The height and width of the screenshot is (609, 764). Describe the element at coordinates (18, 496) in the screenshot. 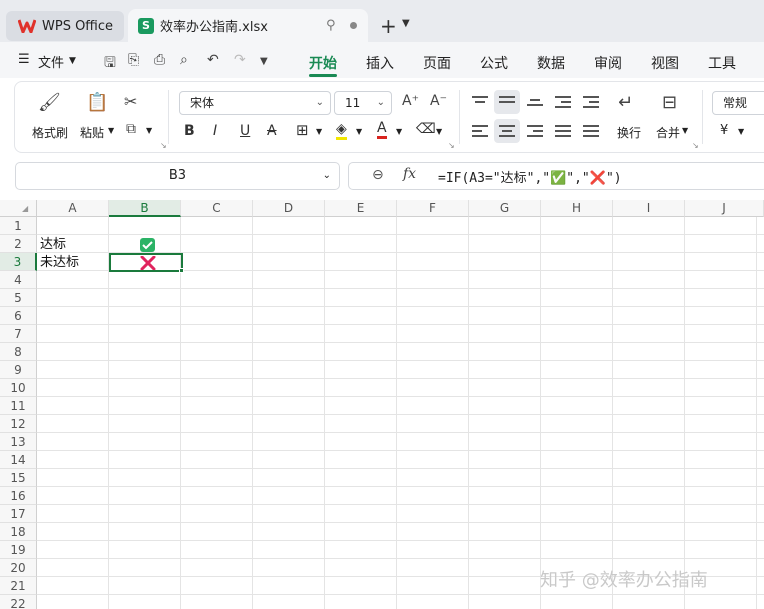

I see `row-header-16: 16` at that location.